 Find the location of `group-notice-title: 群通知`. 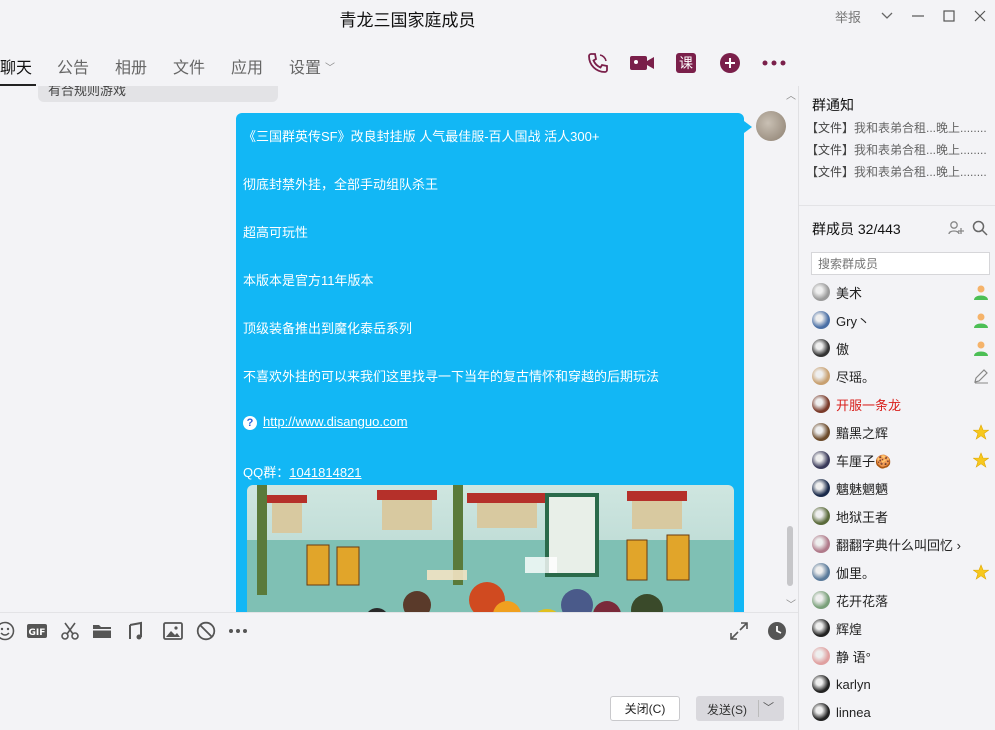

group-notice-title: 群通知 is located at coordinates (833, 105).